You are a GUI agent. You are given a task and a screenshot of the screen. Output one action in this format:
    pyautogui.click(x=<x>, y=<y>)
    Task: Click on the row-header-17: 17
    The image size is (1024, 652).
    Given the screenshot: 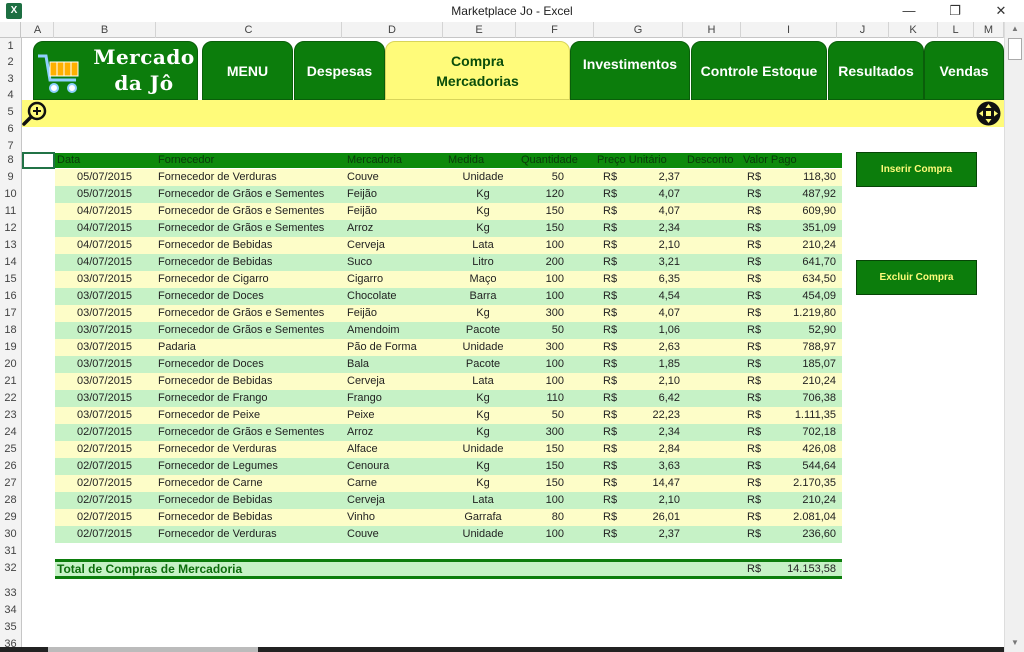 What is the action you would take?
    pyautogui.click(x=10, y=313)
    